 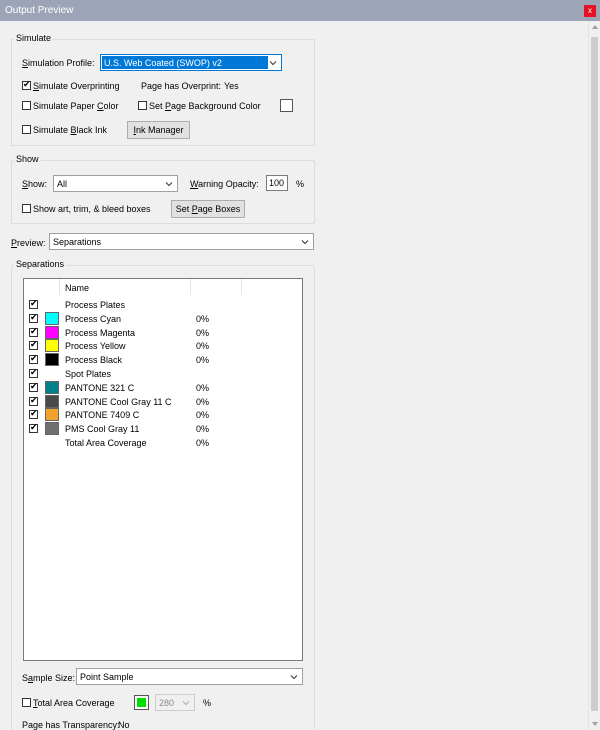 What do you see at coordinates (39, 10) in the screenshot?
I see `window-title: Output Preview` at bounding box center [39, 10].